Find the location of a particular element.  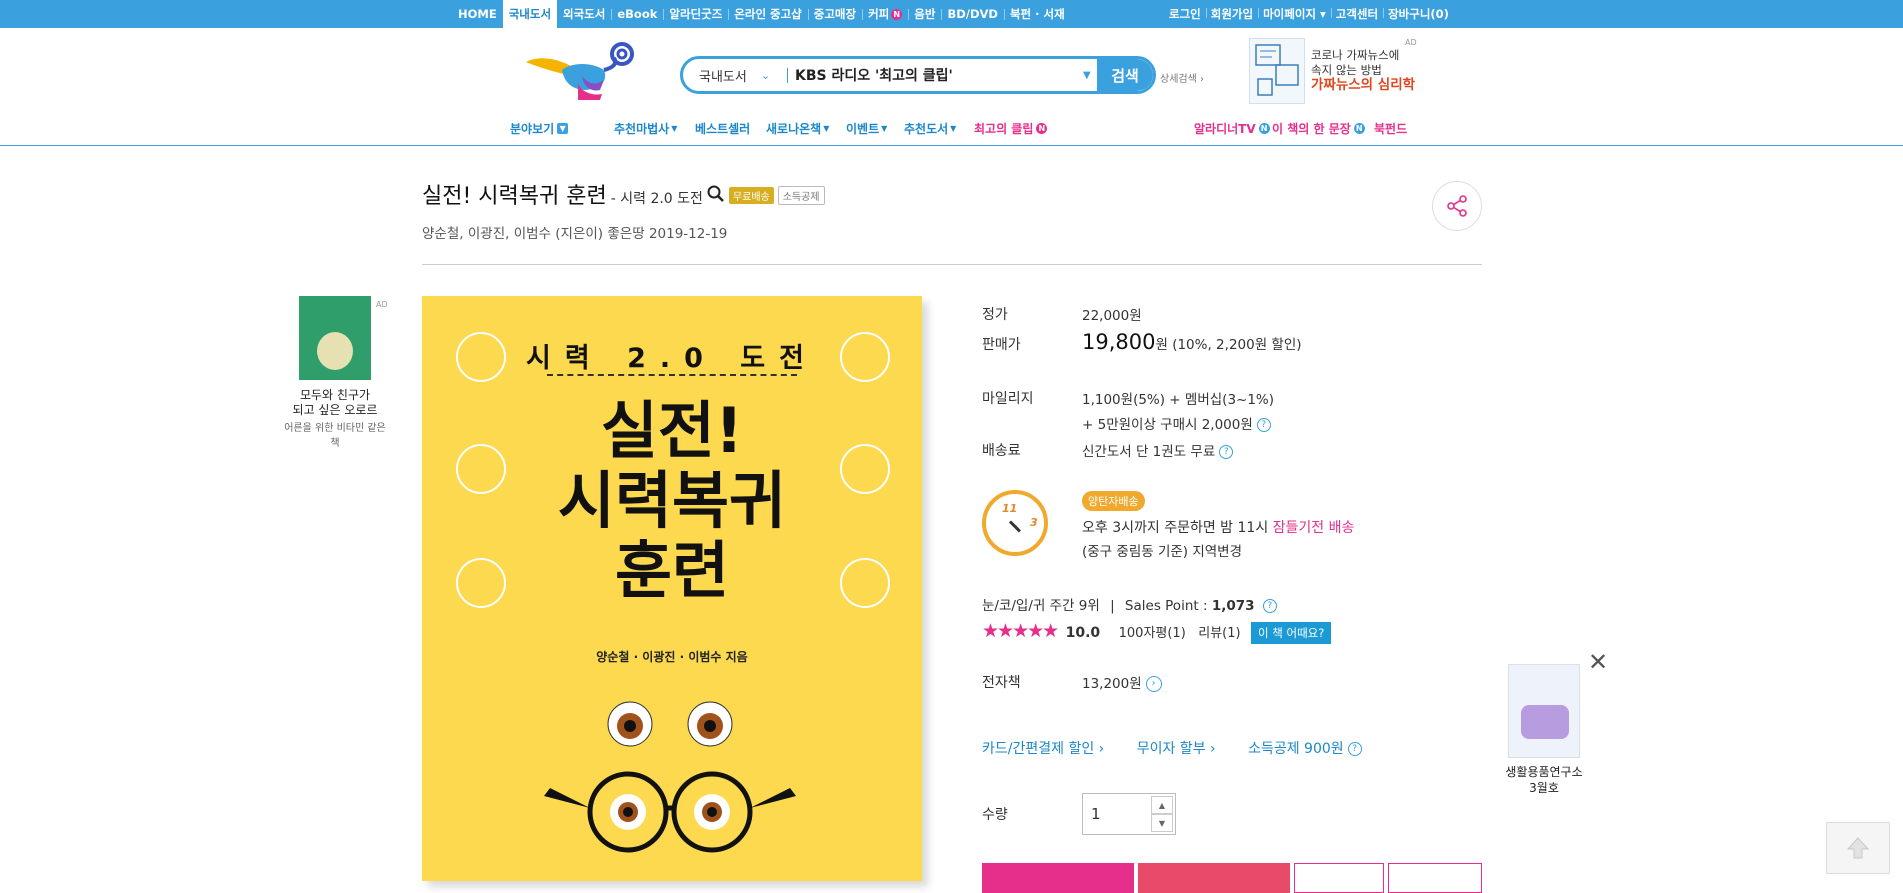

mileage-line1: 1,100원(5%) + 멤버십(3~1%) is located at coordinates (1178, 400).